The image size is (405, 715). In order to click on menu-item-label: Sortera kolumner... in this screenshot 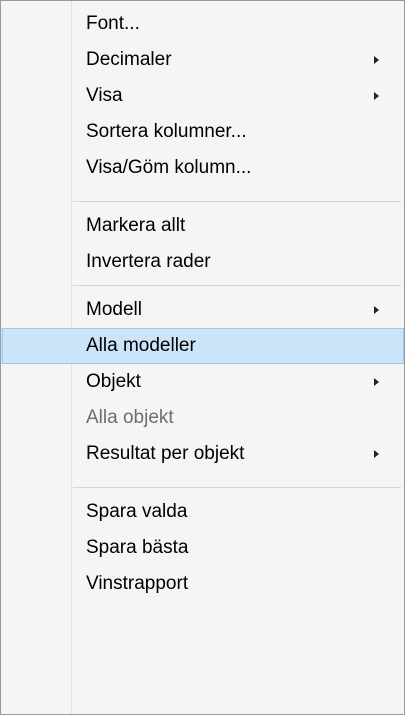, I will do `click(166, 131)`.